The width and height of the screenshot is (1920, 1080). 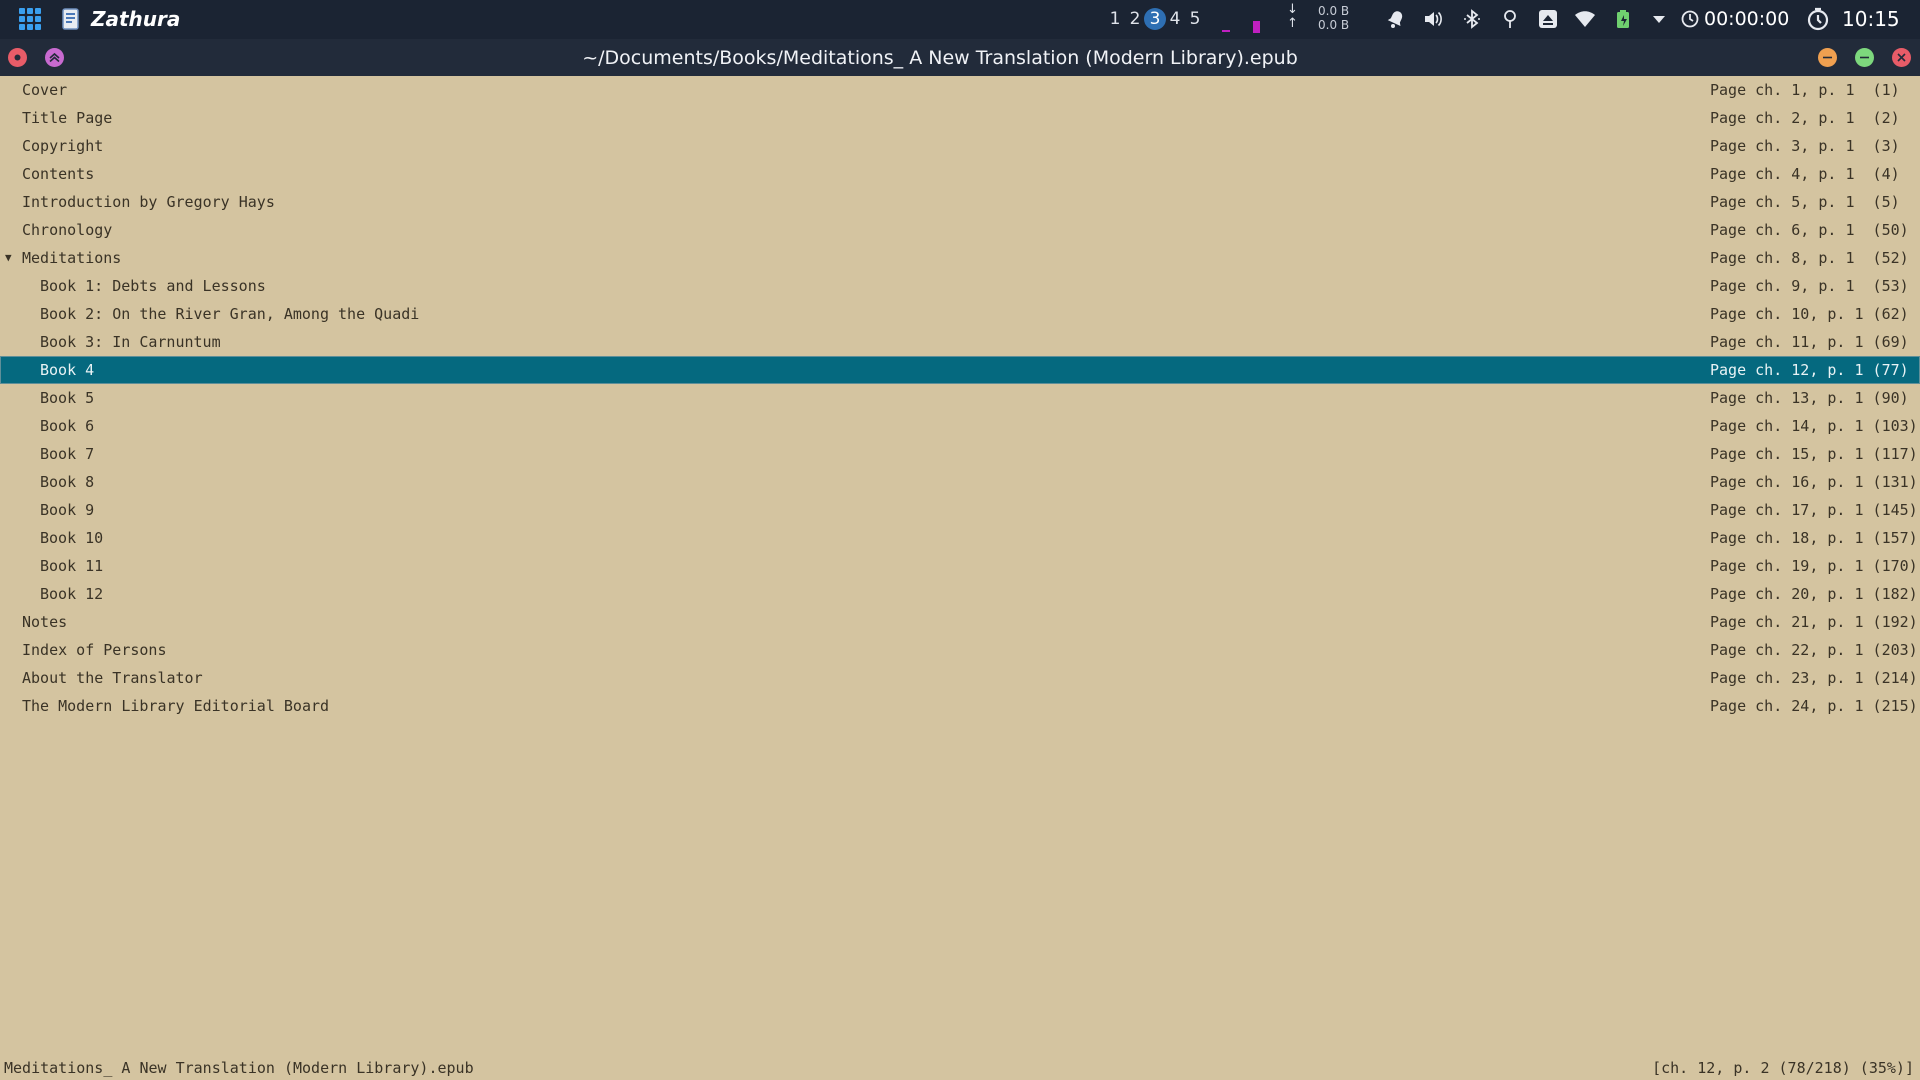 I want to click on toc-label: Book 3: In Carnuntum, so click(x=130, y=342).